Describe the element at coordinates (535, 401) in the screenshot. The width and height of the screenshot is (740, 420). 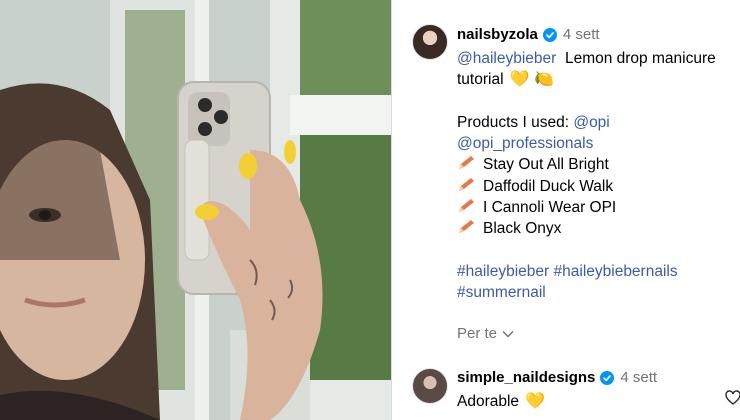
I see `heart-emoji: 💛` at that location.